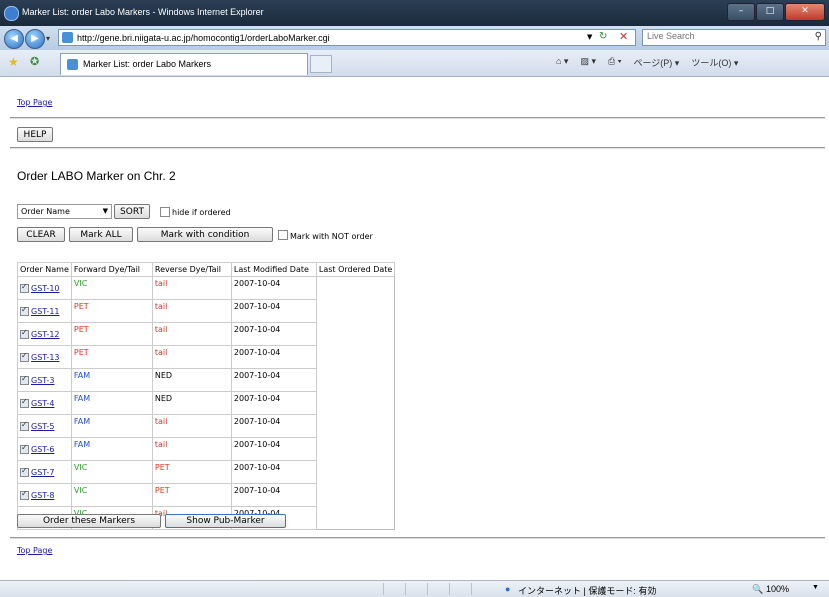 The image size is (829, 597). Describe the element at coordinates (14, 39) in the screenshot. I see `back-button: ◀` at that location.